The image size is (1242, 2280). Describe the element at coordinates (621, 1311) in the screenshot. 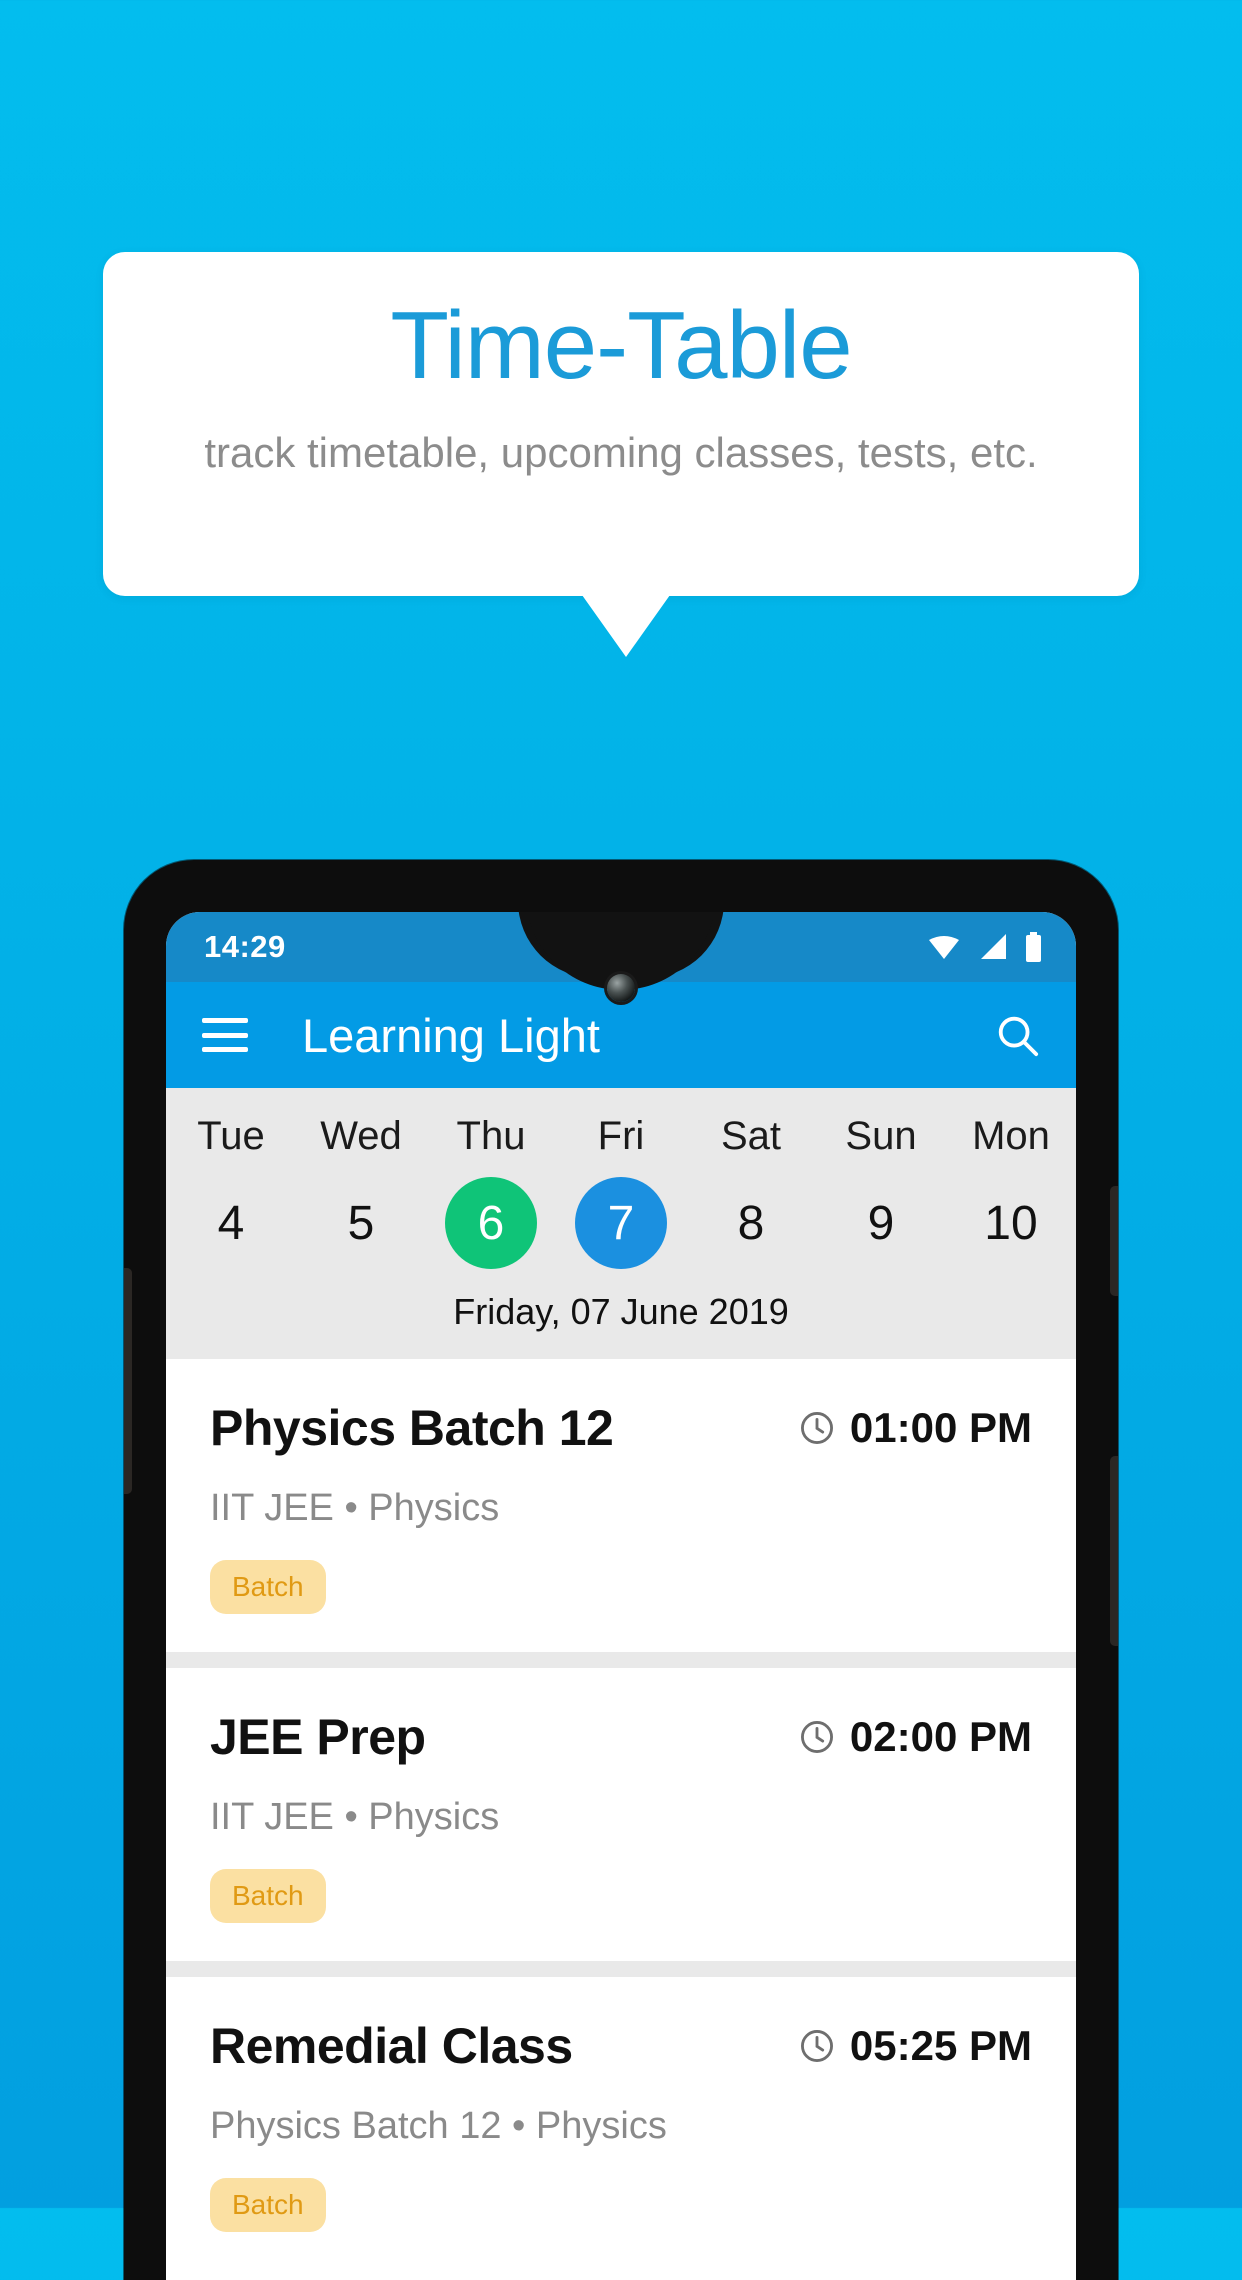

I see `selected-full-date: Friday, 07 June 2019` at that location.